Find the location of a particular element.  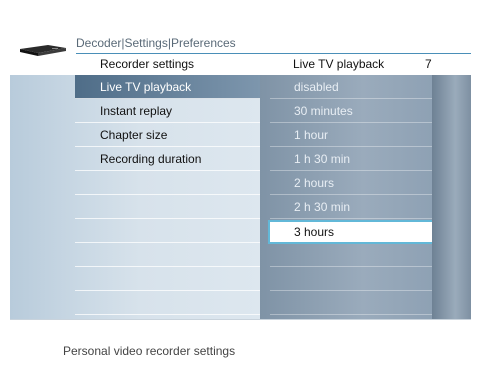

breadcrumb-item-preferences: Preferences is located at coordinates (203, 43).